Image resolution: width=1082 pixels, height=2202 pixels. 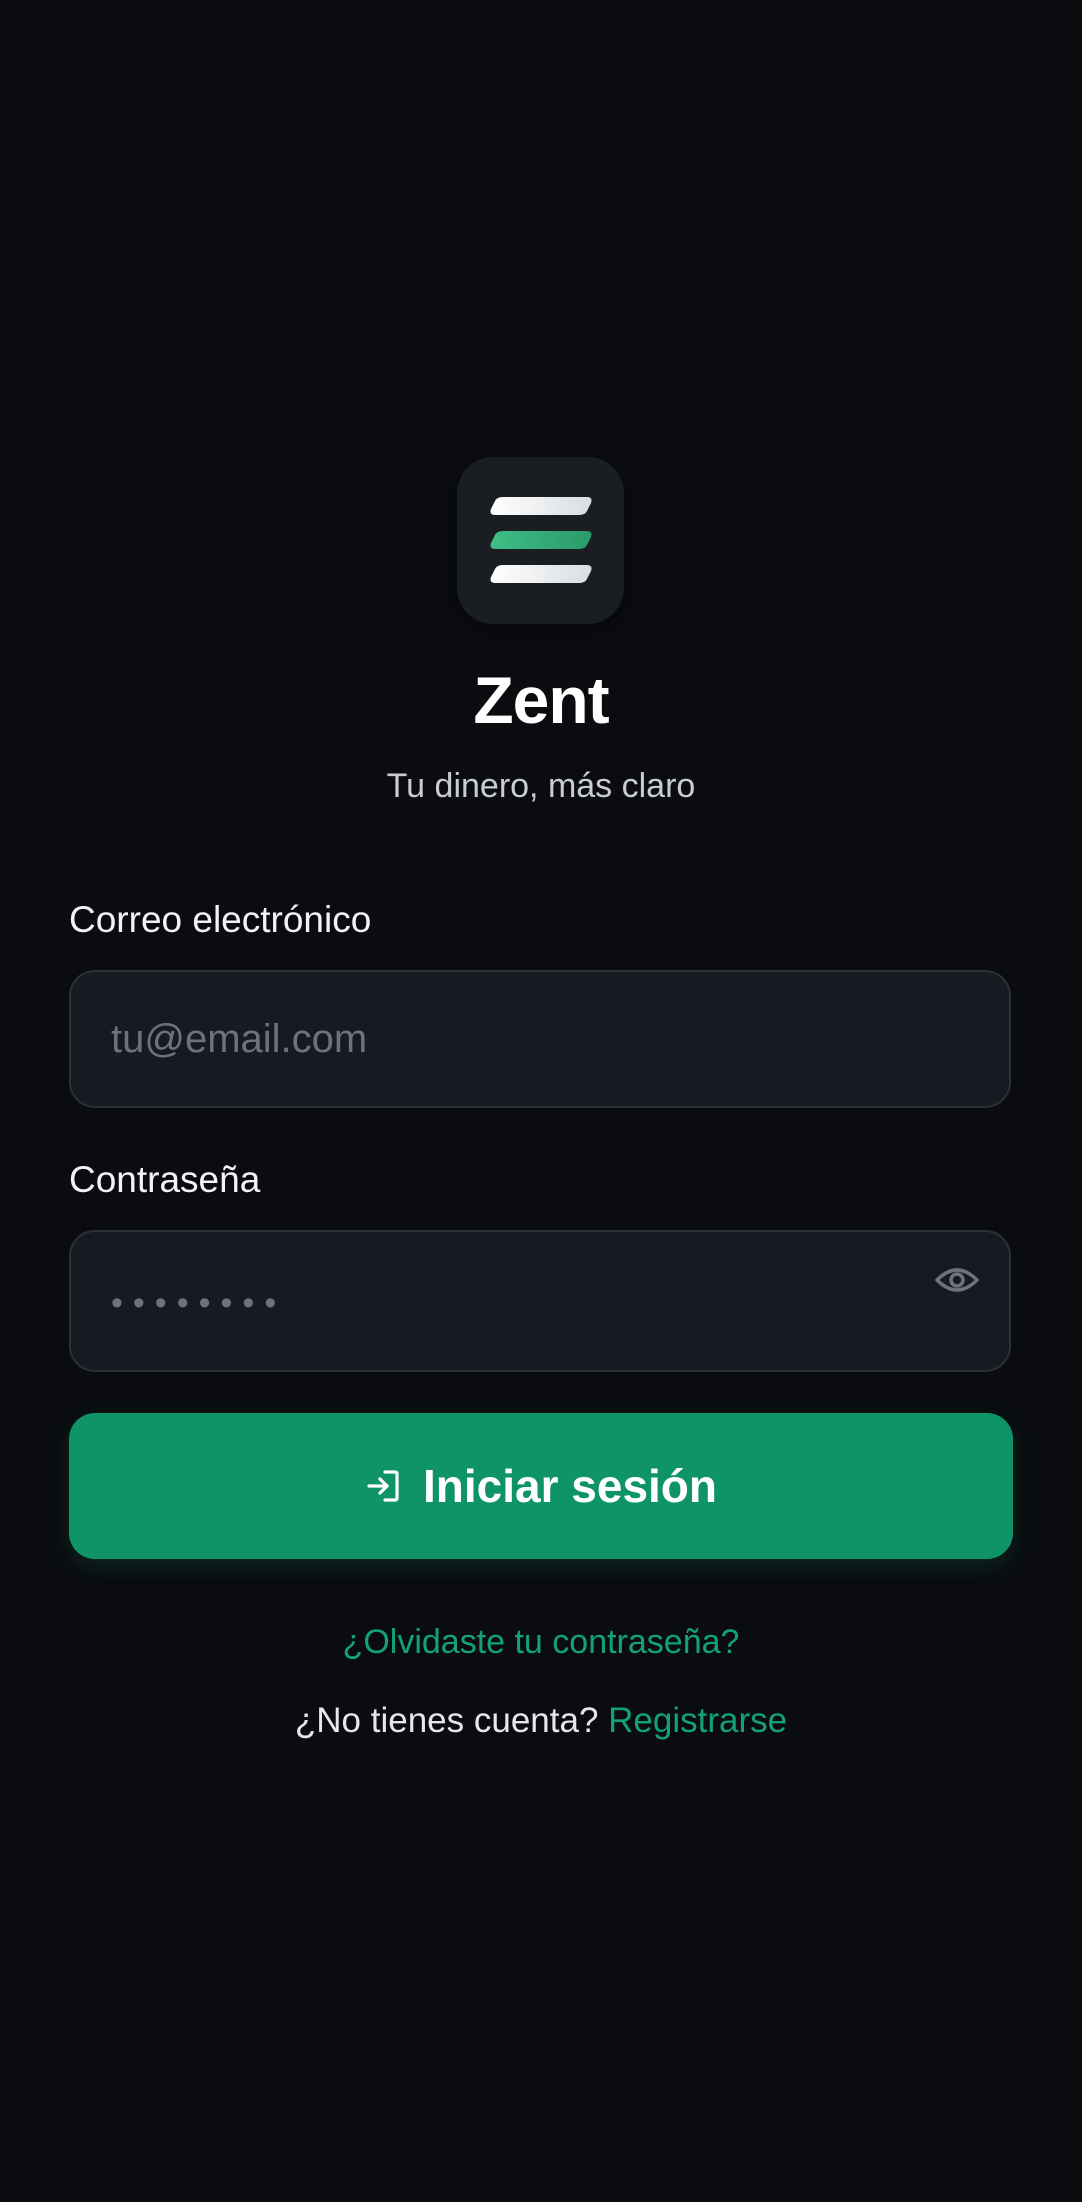 What do you see at coordinates (569, 1486) in the screenshot?
I see `login-button-label: Iniciar sesión` at bounding box center [569, 1486].